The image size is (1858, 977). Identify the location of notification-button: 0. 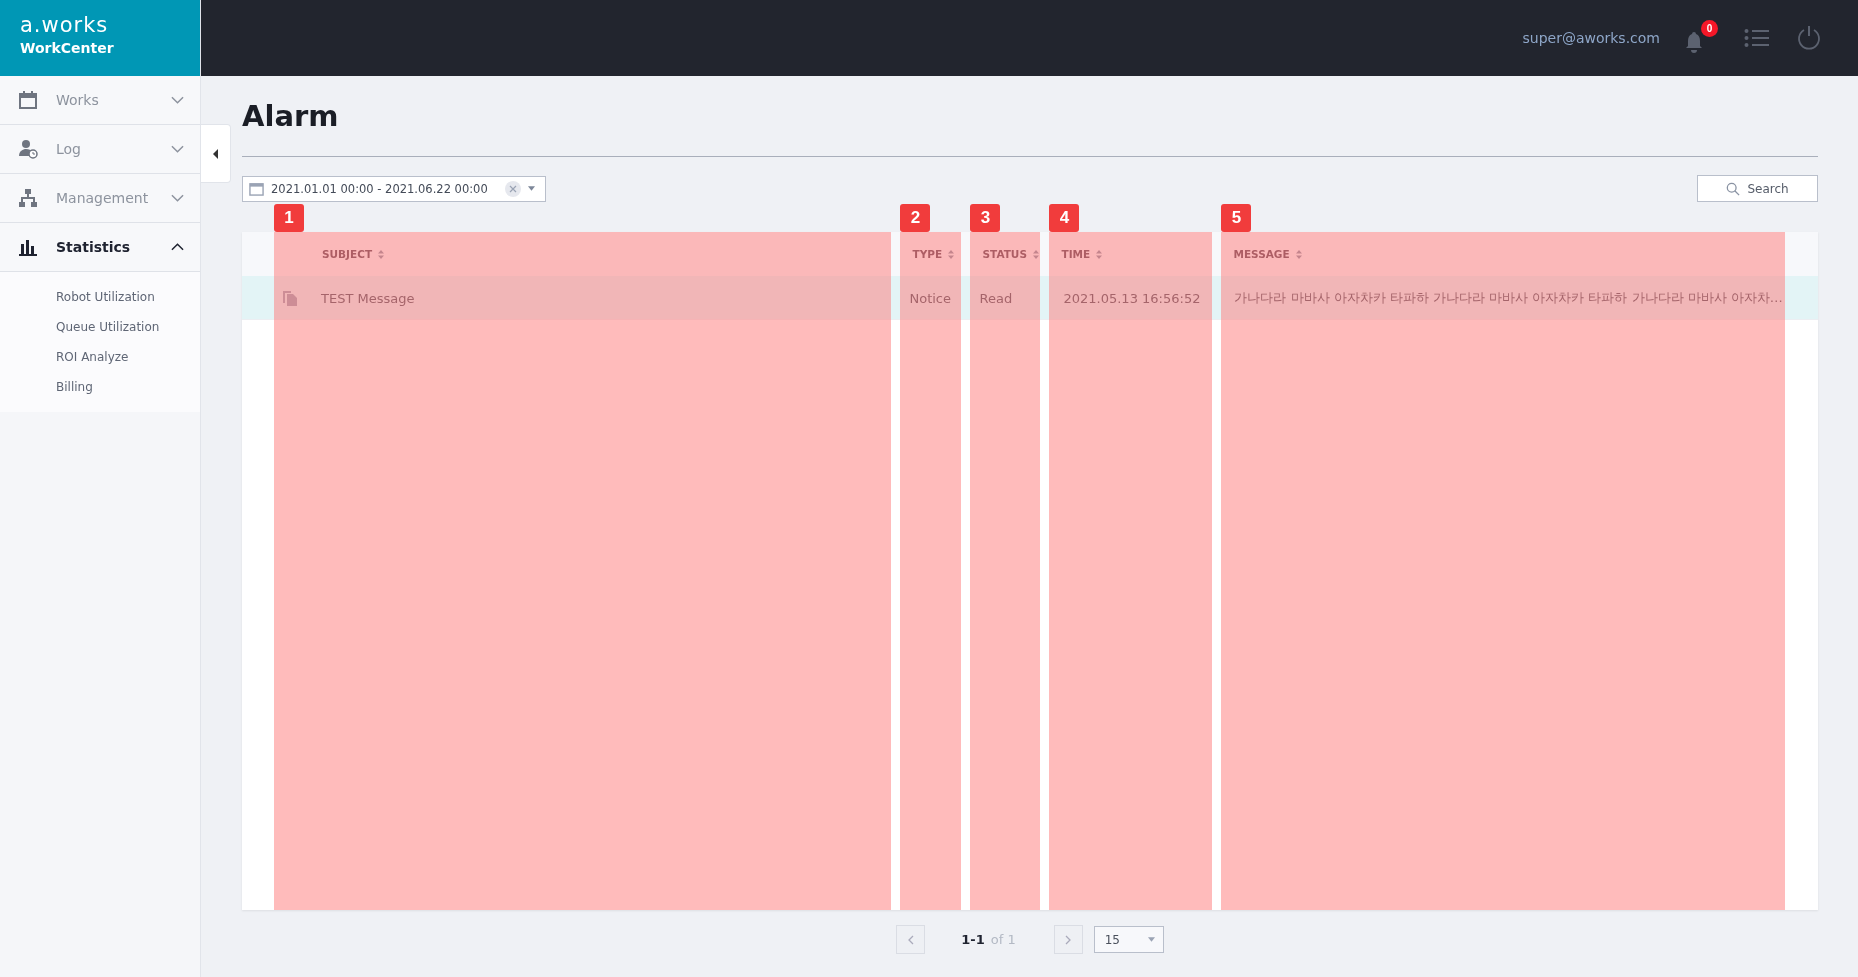
(1699, 38).